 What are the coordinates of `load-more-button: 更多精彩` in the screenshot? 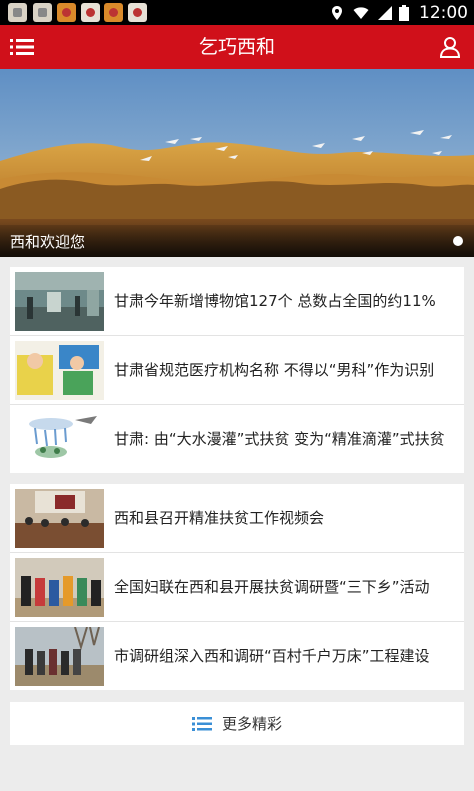 It's located at (237, 723).